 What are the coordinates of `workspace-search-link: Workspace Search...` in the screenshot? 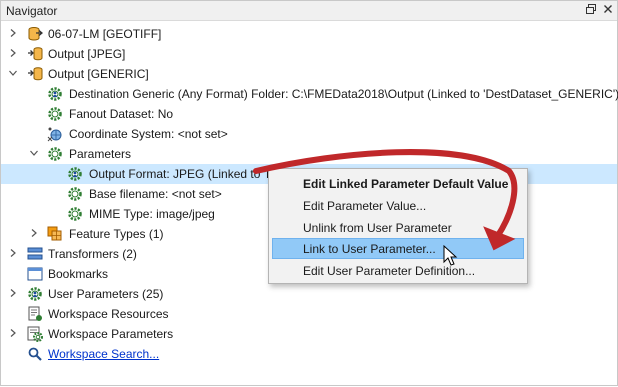 It's located at (309, 354).